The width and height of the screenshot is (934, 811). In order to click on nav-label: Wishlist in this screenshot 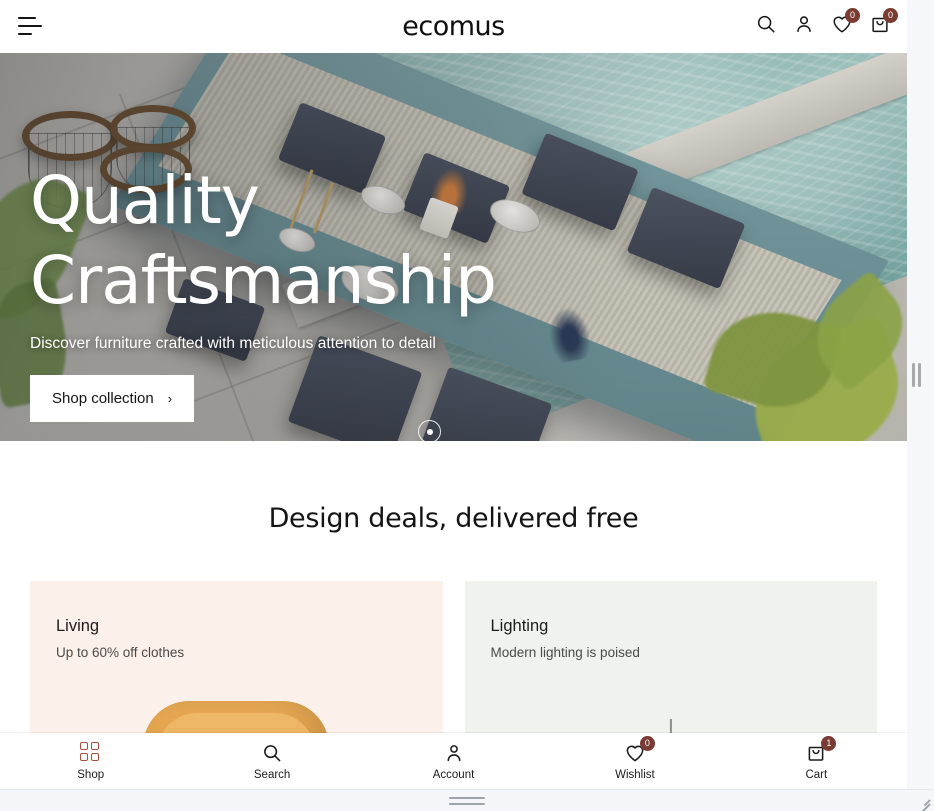, I will do `click(635, 774)`.